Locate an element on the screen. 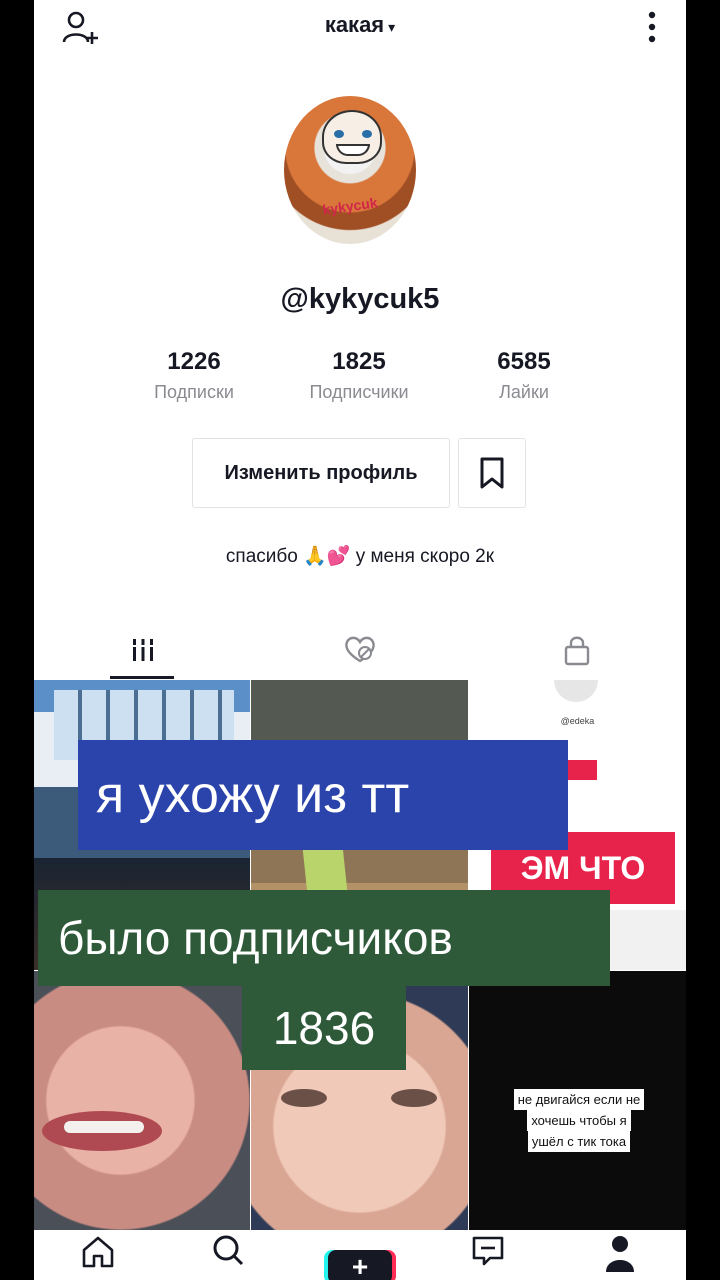 The height and width of the screenshot is (1280, 720). stat-value: 1825 is located at coordinates (359, 361).